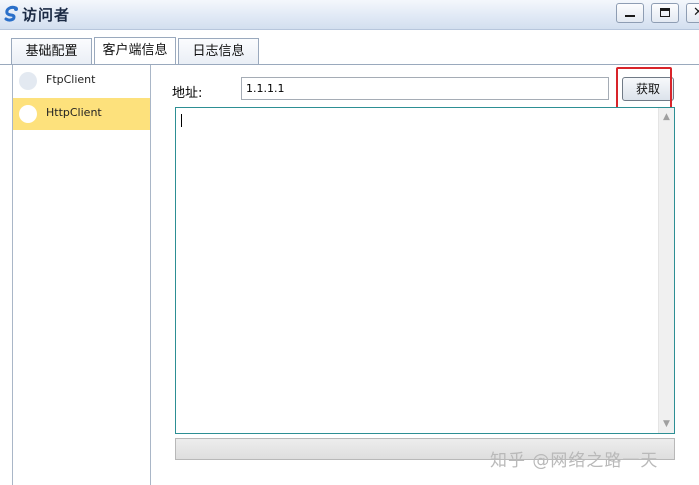 This screenshot has width=699, height=485. Describe the element at coordinates (71, 79) in the screenshot. I see `client-label: FtpClient` at that location.